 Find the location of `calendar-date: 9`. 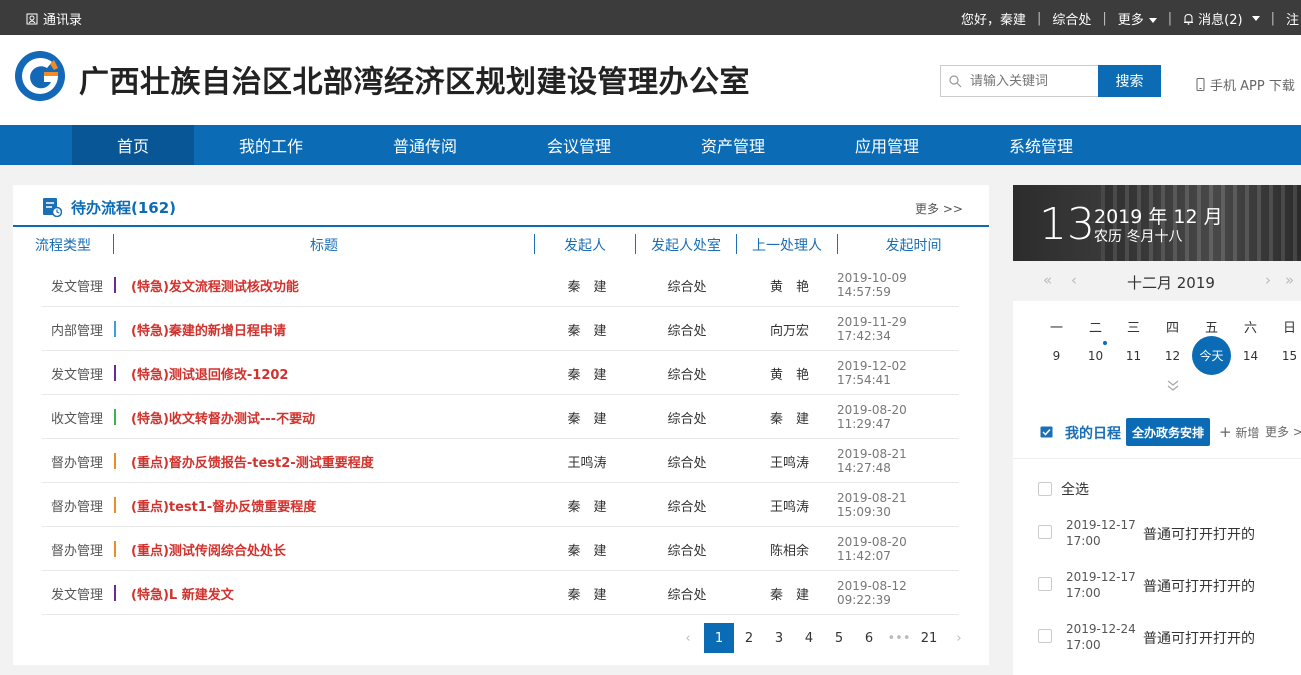

calendar-date: 9 is located at coordinates (1056, 356).